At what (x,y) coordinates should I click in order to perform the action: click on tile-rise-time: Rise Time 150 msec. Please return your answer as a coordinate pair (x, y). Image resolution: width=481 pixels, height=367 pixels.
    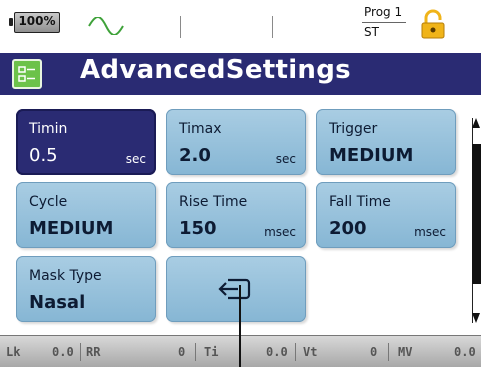
    Looking at the image, I should click on (236, 215).